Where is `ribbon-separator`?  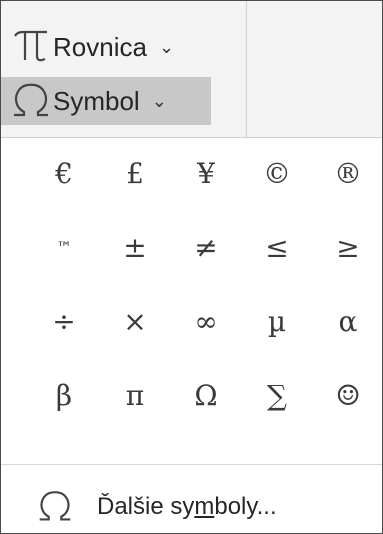
ribbon-separator is located at coordinates (246, 69).